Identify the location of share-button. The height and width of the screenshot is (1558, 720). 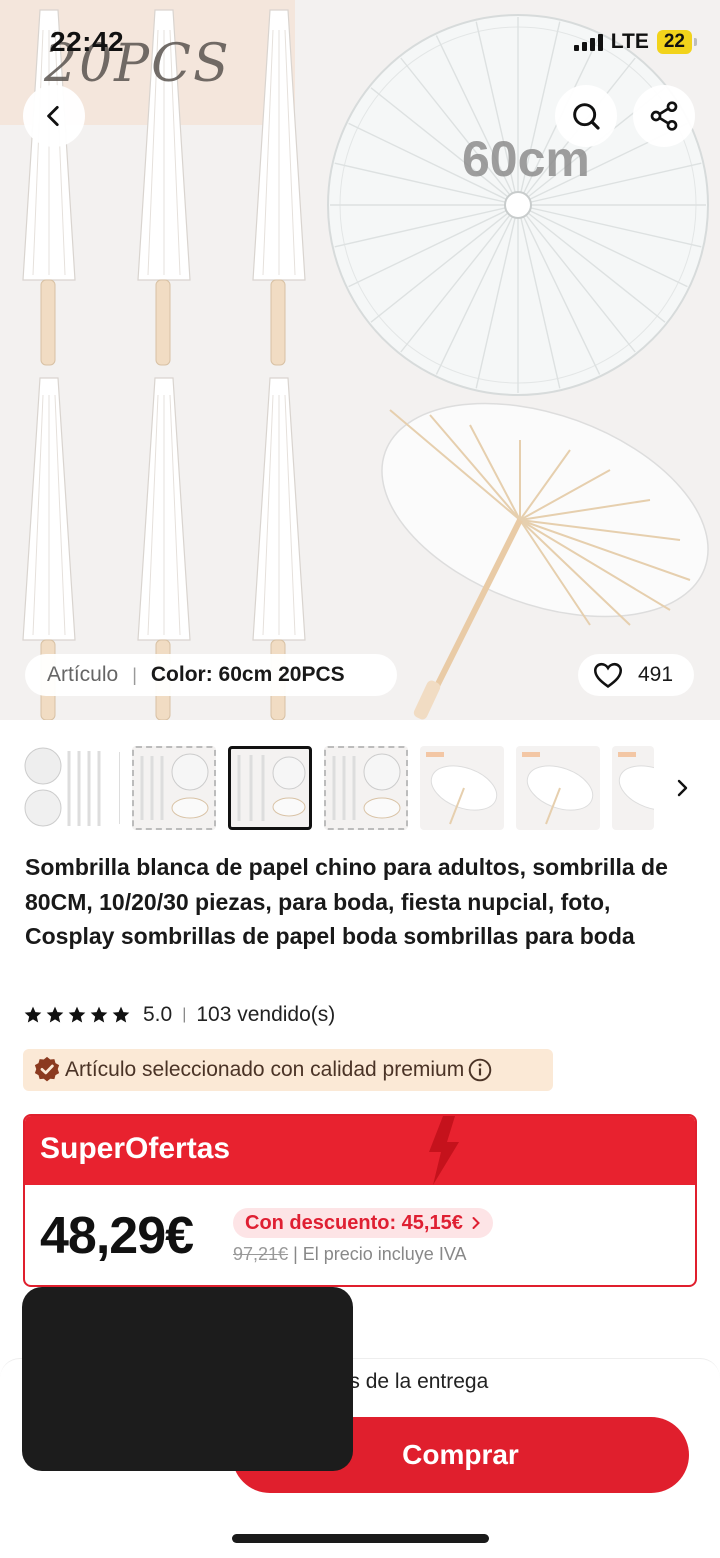
(664, 116).